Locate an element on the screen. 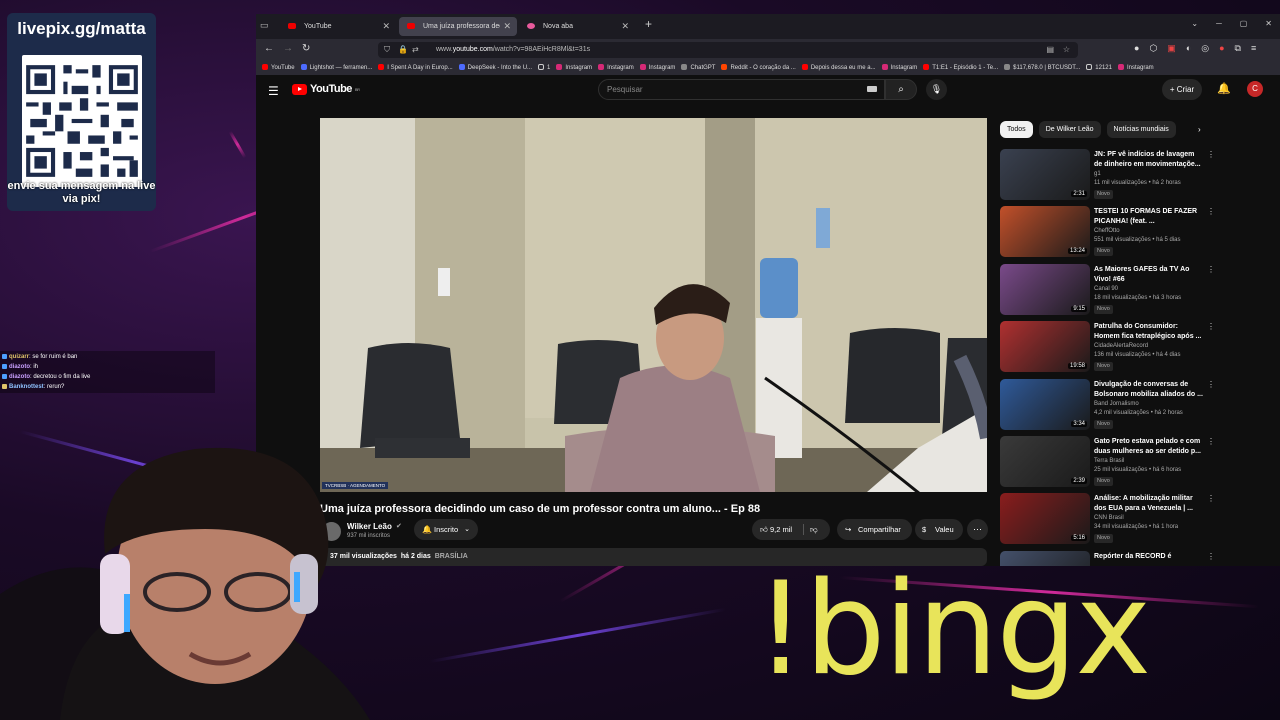 The width and height of the screenshot is (1280, 720). location-tag: BRASÍLIA is located at coordinates (451, 556).